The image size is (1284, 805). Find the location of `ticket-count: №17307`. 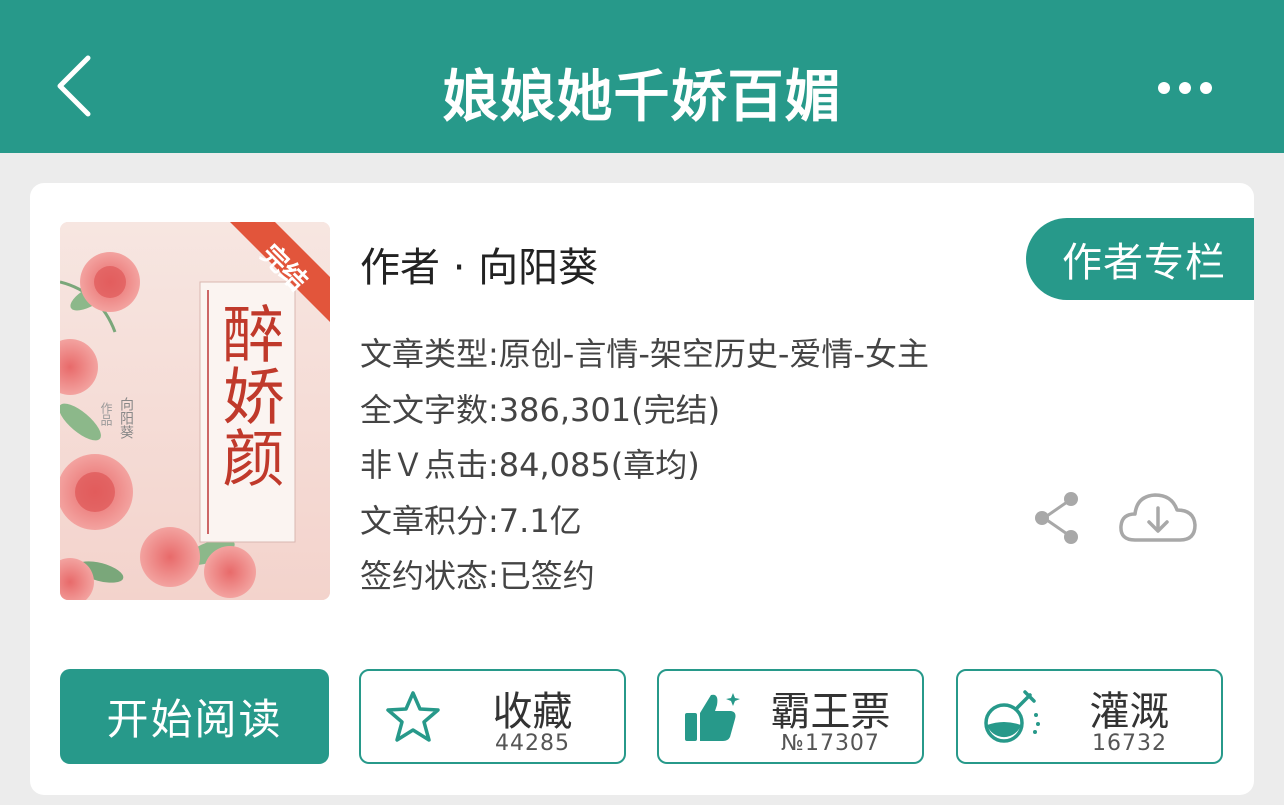

ticket-count: №17307 is located at coordinates (830, 743).